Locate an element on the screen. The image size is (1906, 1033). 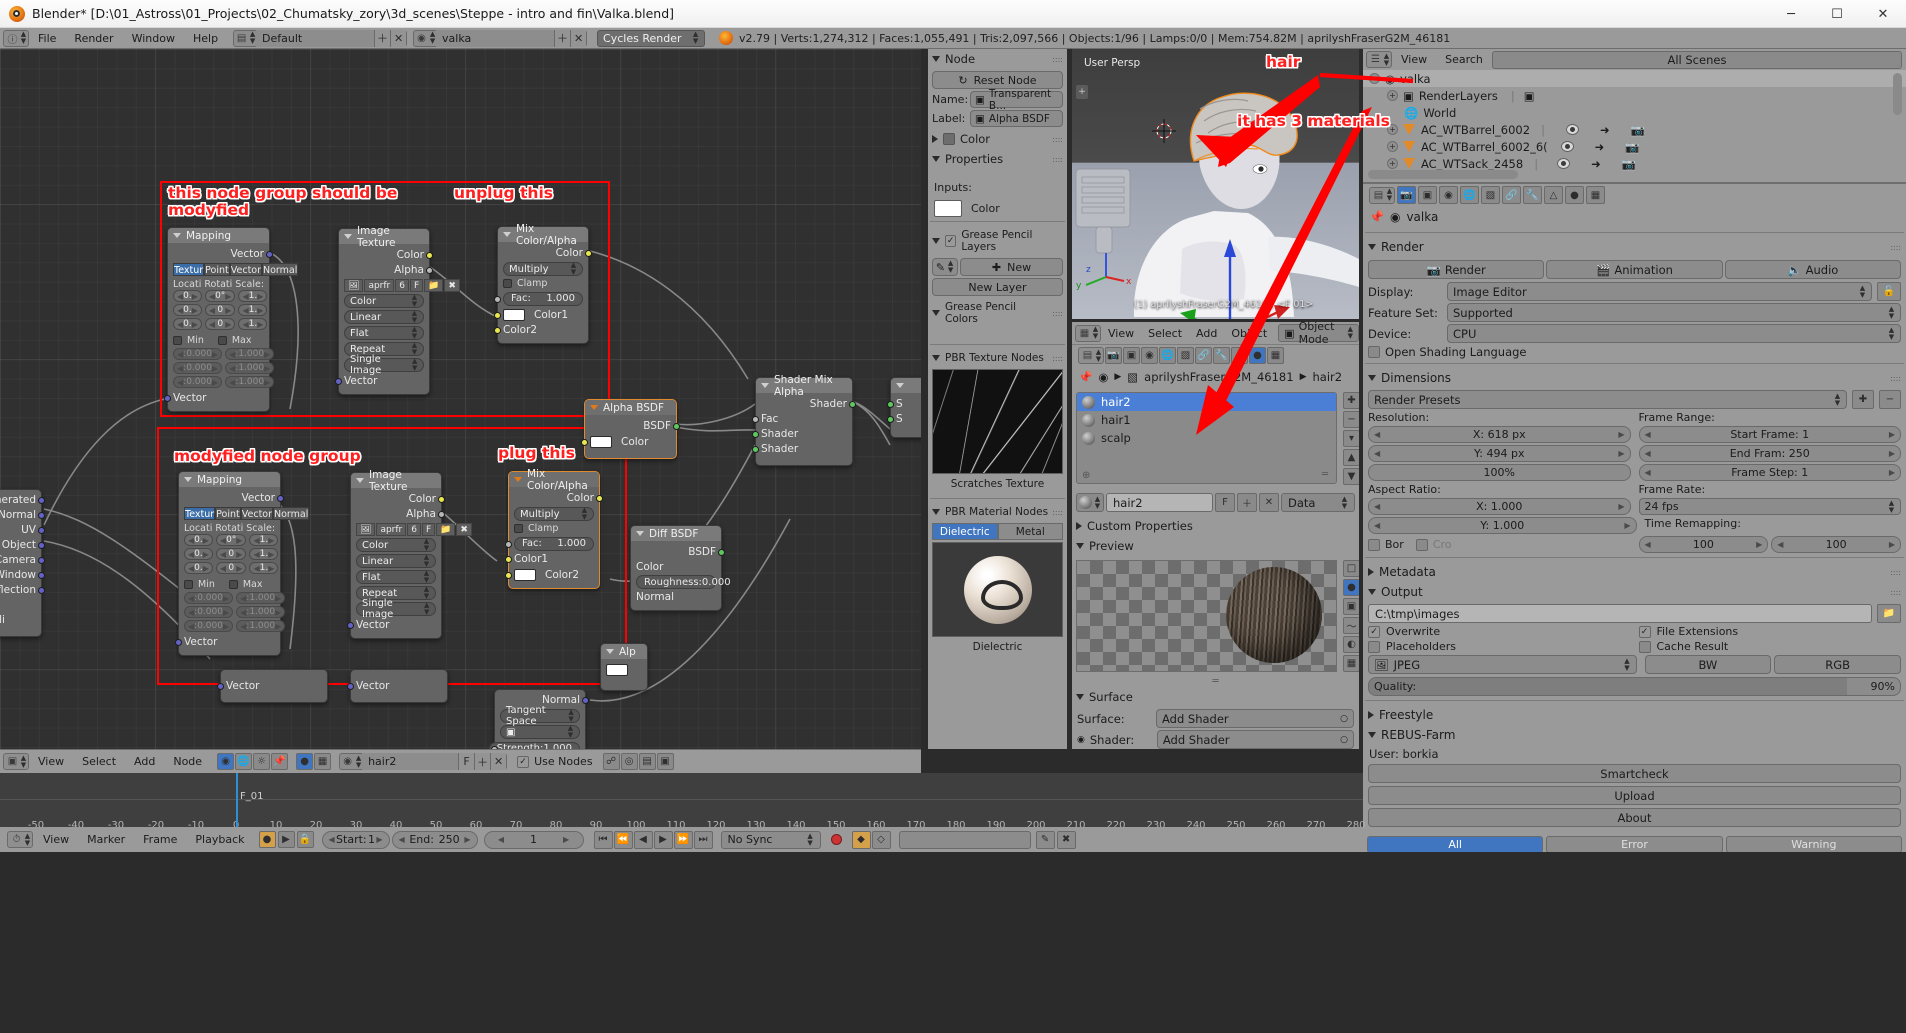
outliner-row-renderlayers: + ▣ RenderLayers | ▣ is located at coordinates (1634, 95).